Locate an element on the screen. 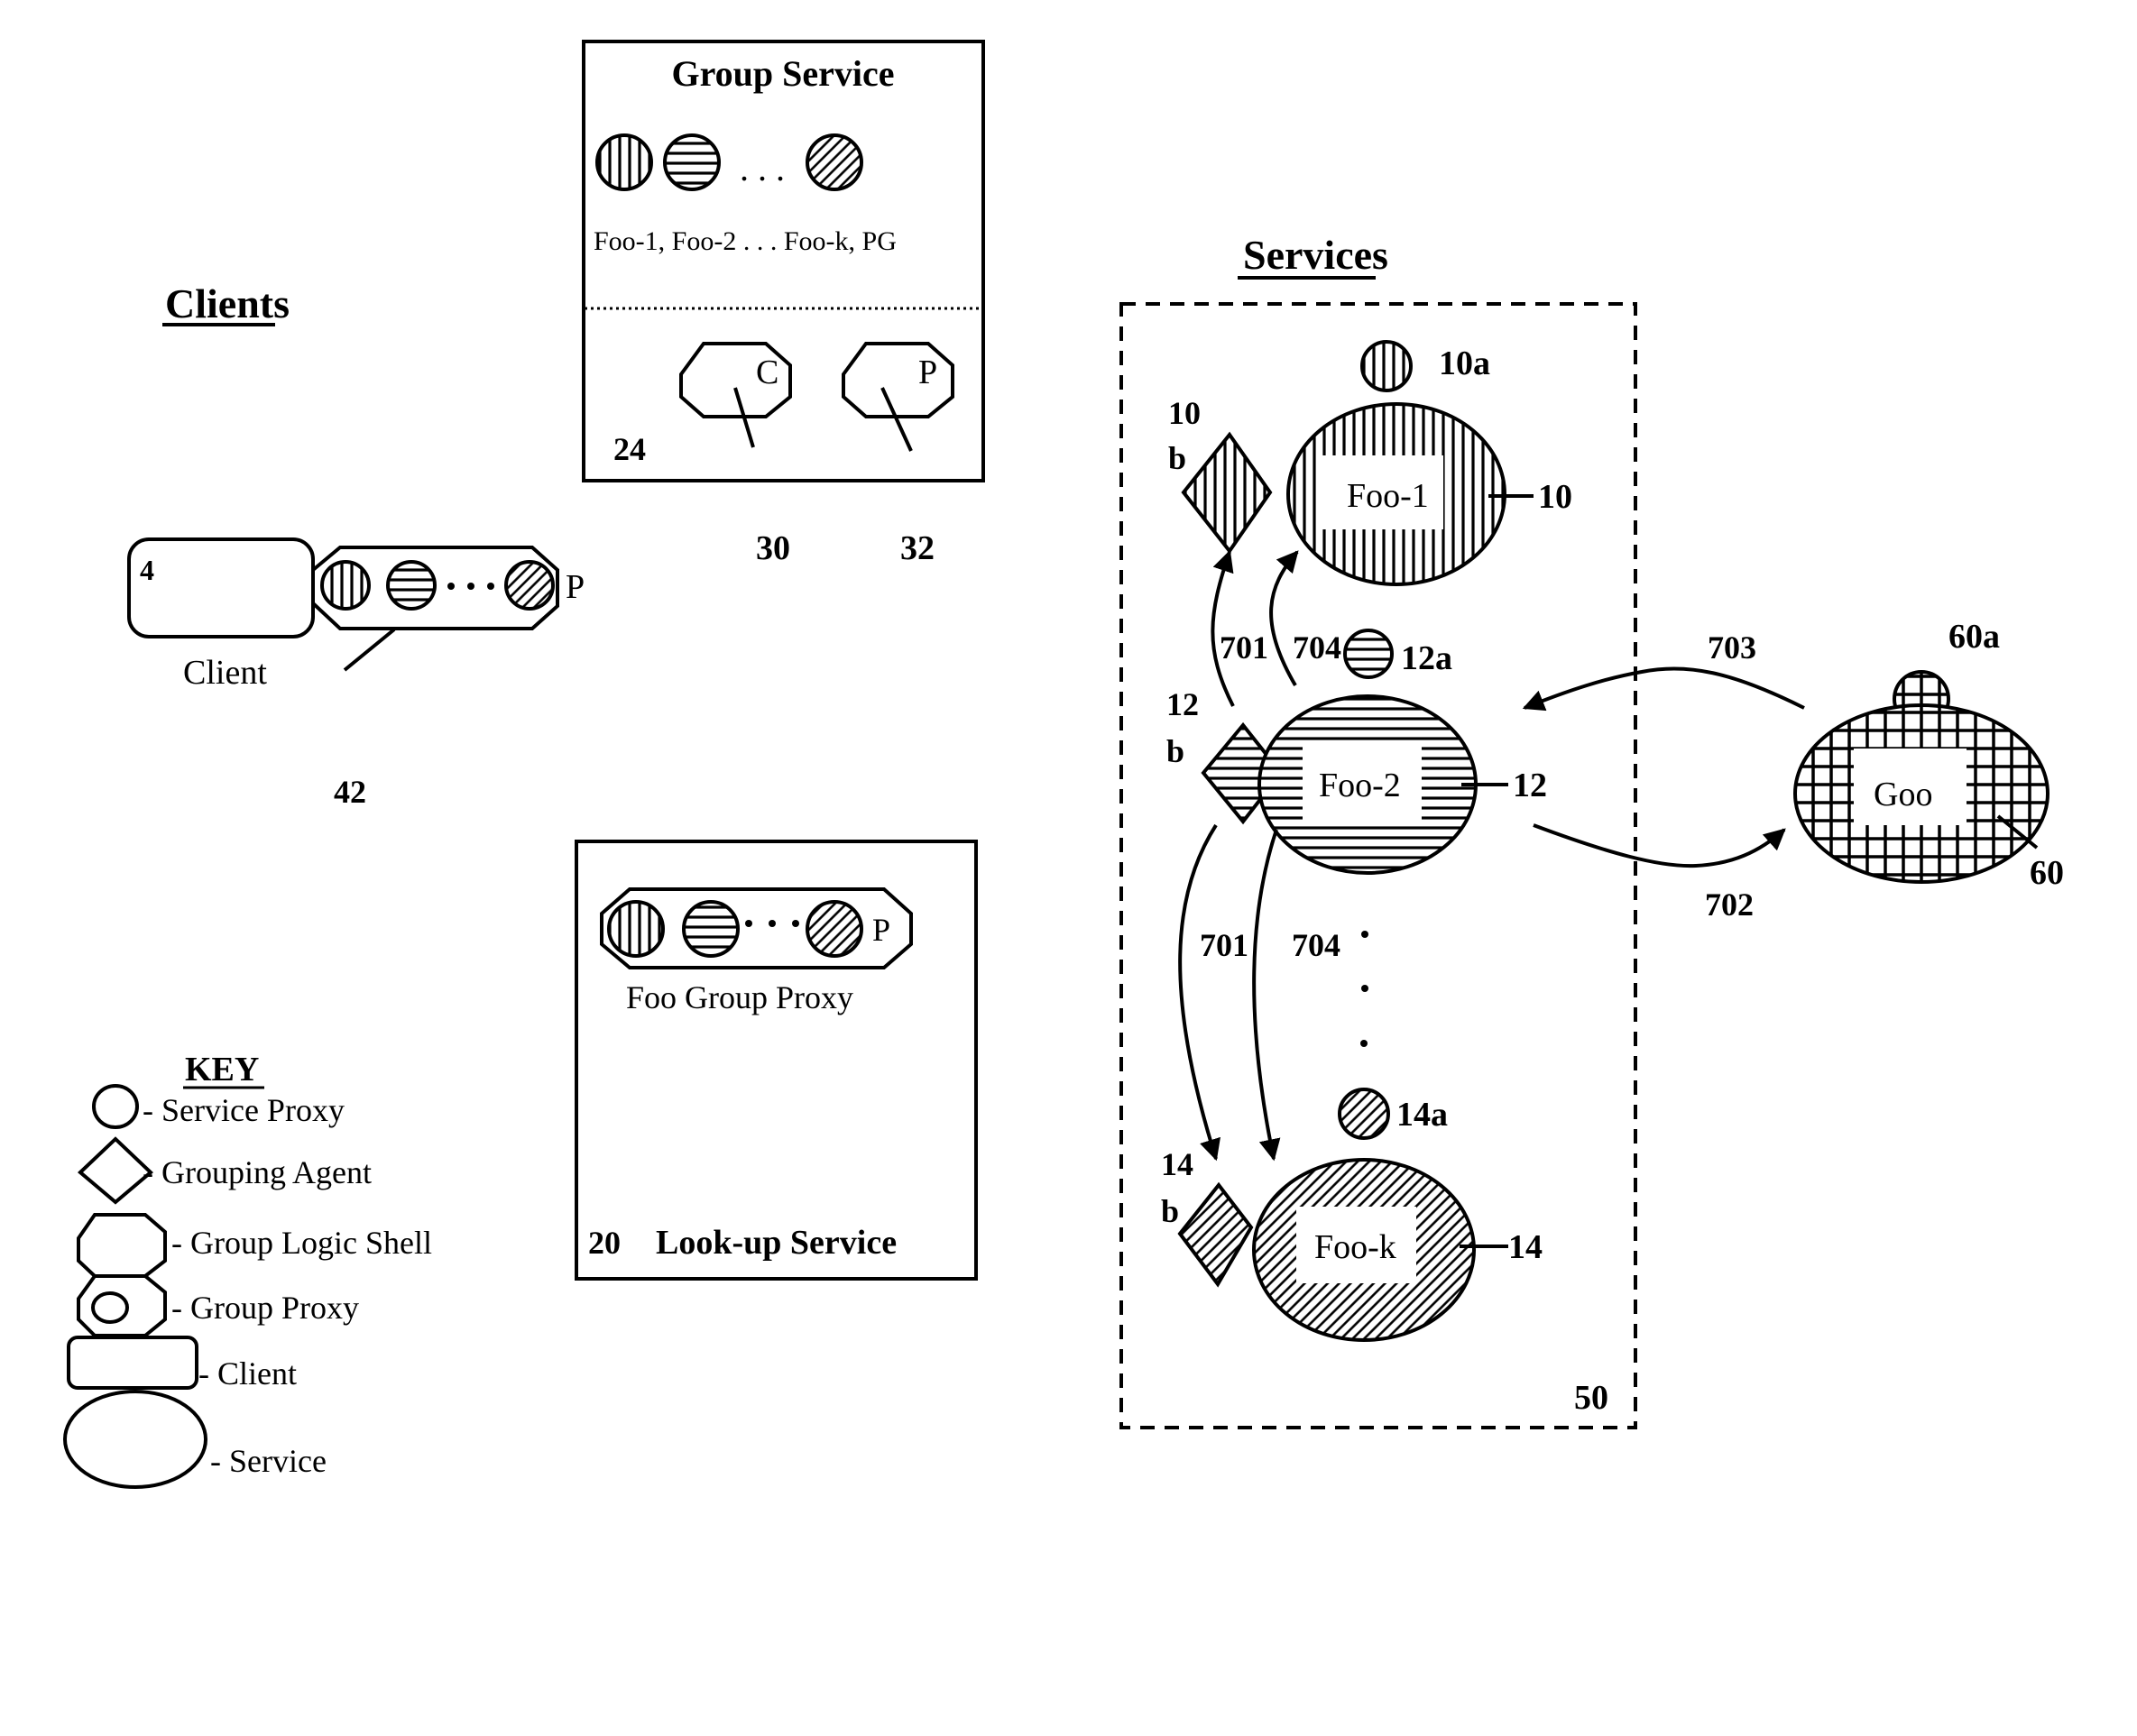 Image resolution: width=2137 pixels, height=1736 pixels. key-label: - Service is located at coordinates (268, 1461).